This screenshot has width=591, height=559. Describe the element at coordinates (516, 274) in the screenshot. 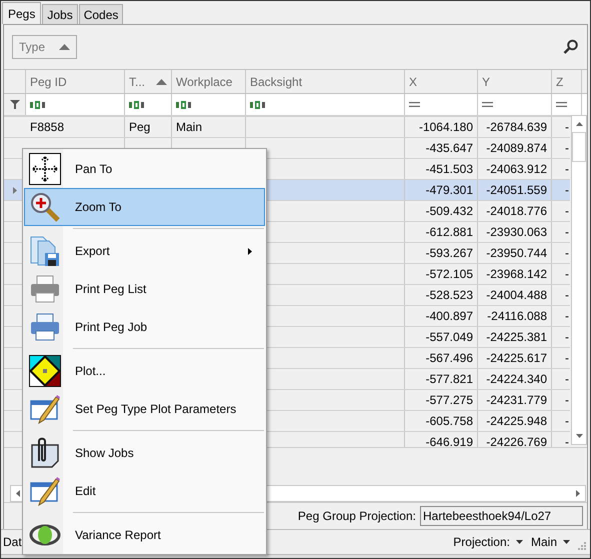

I see `table-cell: -23968.142` at that location.